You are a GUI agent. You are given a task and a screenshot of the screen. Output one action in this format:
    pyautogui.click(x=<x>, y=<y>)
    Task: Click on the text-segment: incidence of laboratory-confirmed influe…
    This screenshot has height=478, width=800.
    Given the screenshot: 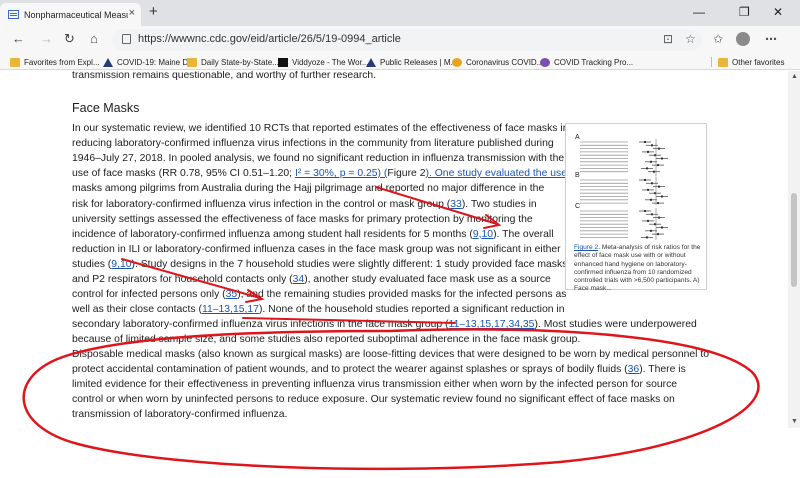 What is the action you would take?
    pyautogui.click(x=272, y=234)
    